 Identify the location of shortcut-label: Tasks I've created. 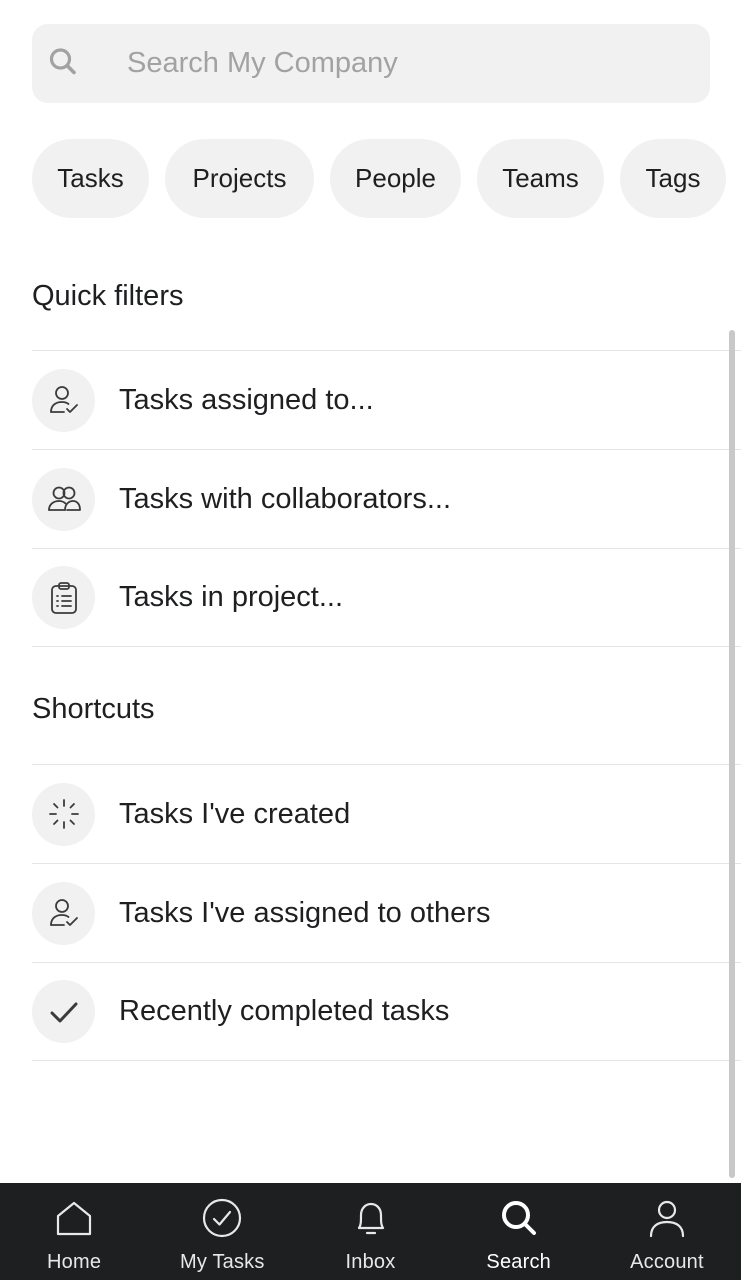
(235, 813).